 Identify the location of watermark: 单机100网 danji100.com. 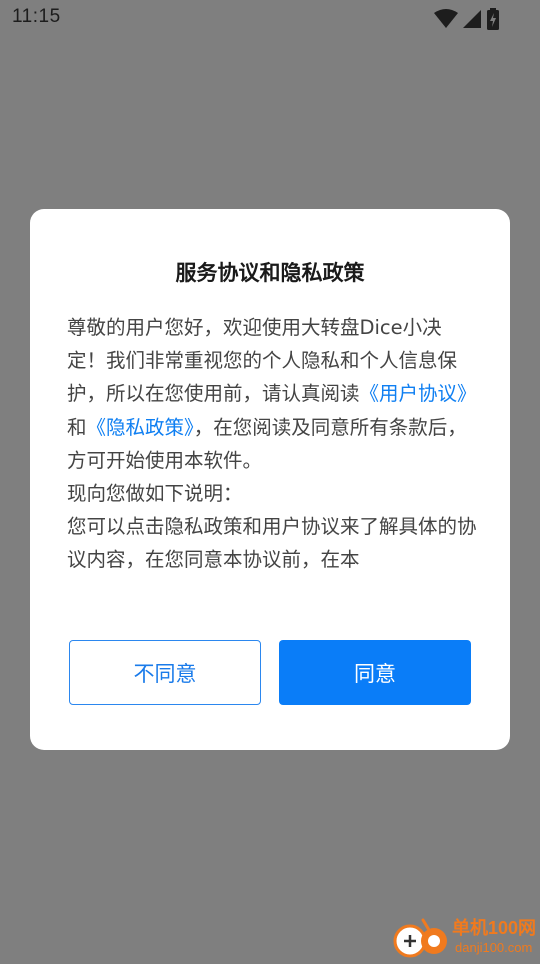
(466, 936).